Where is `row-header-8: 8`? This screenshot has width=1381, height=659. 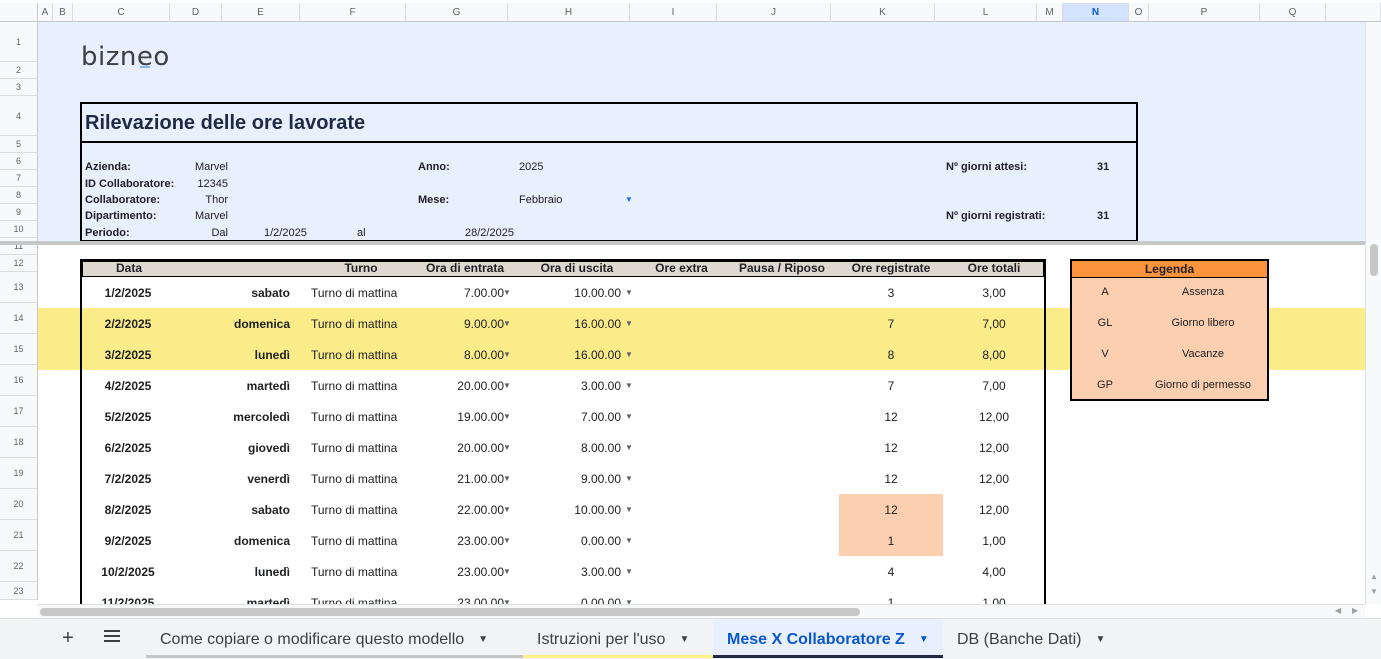
row-header-8: 8 is located at coordinates (19, 195).